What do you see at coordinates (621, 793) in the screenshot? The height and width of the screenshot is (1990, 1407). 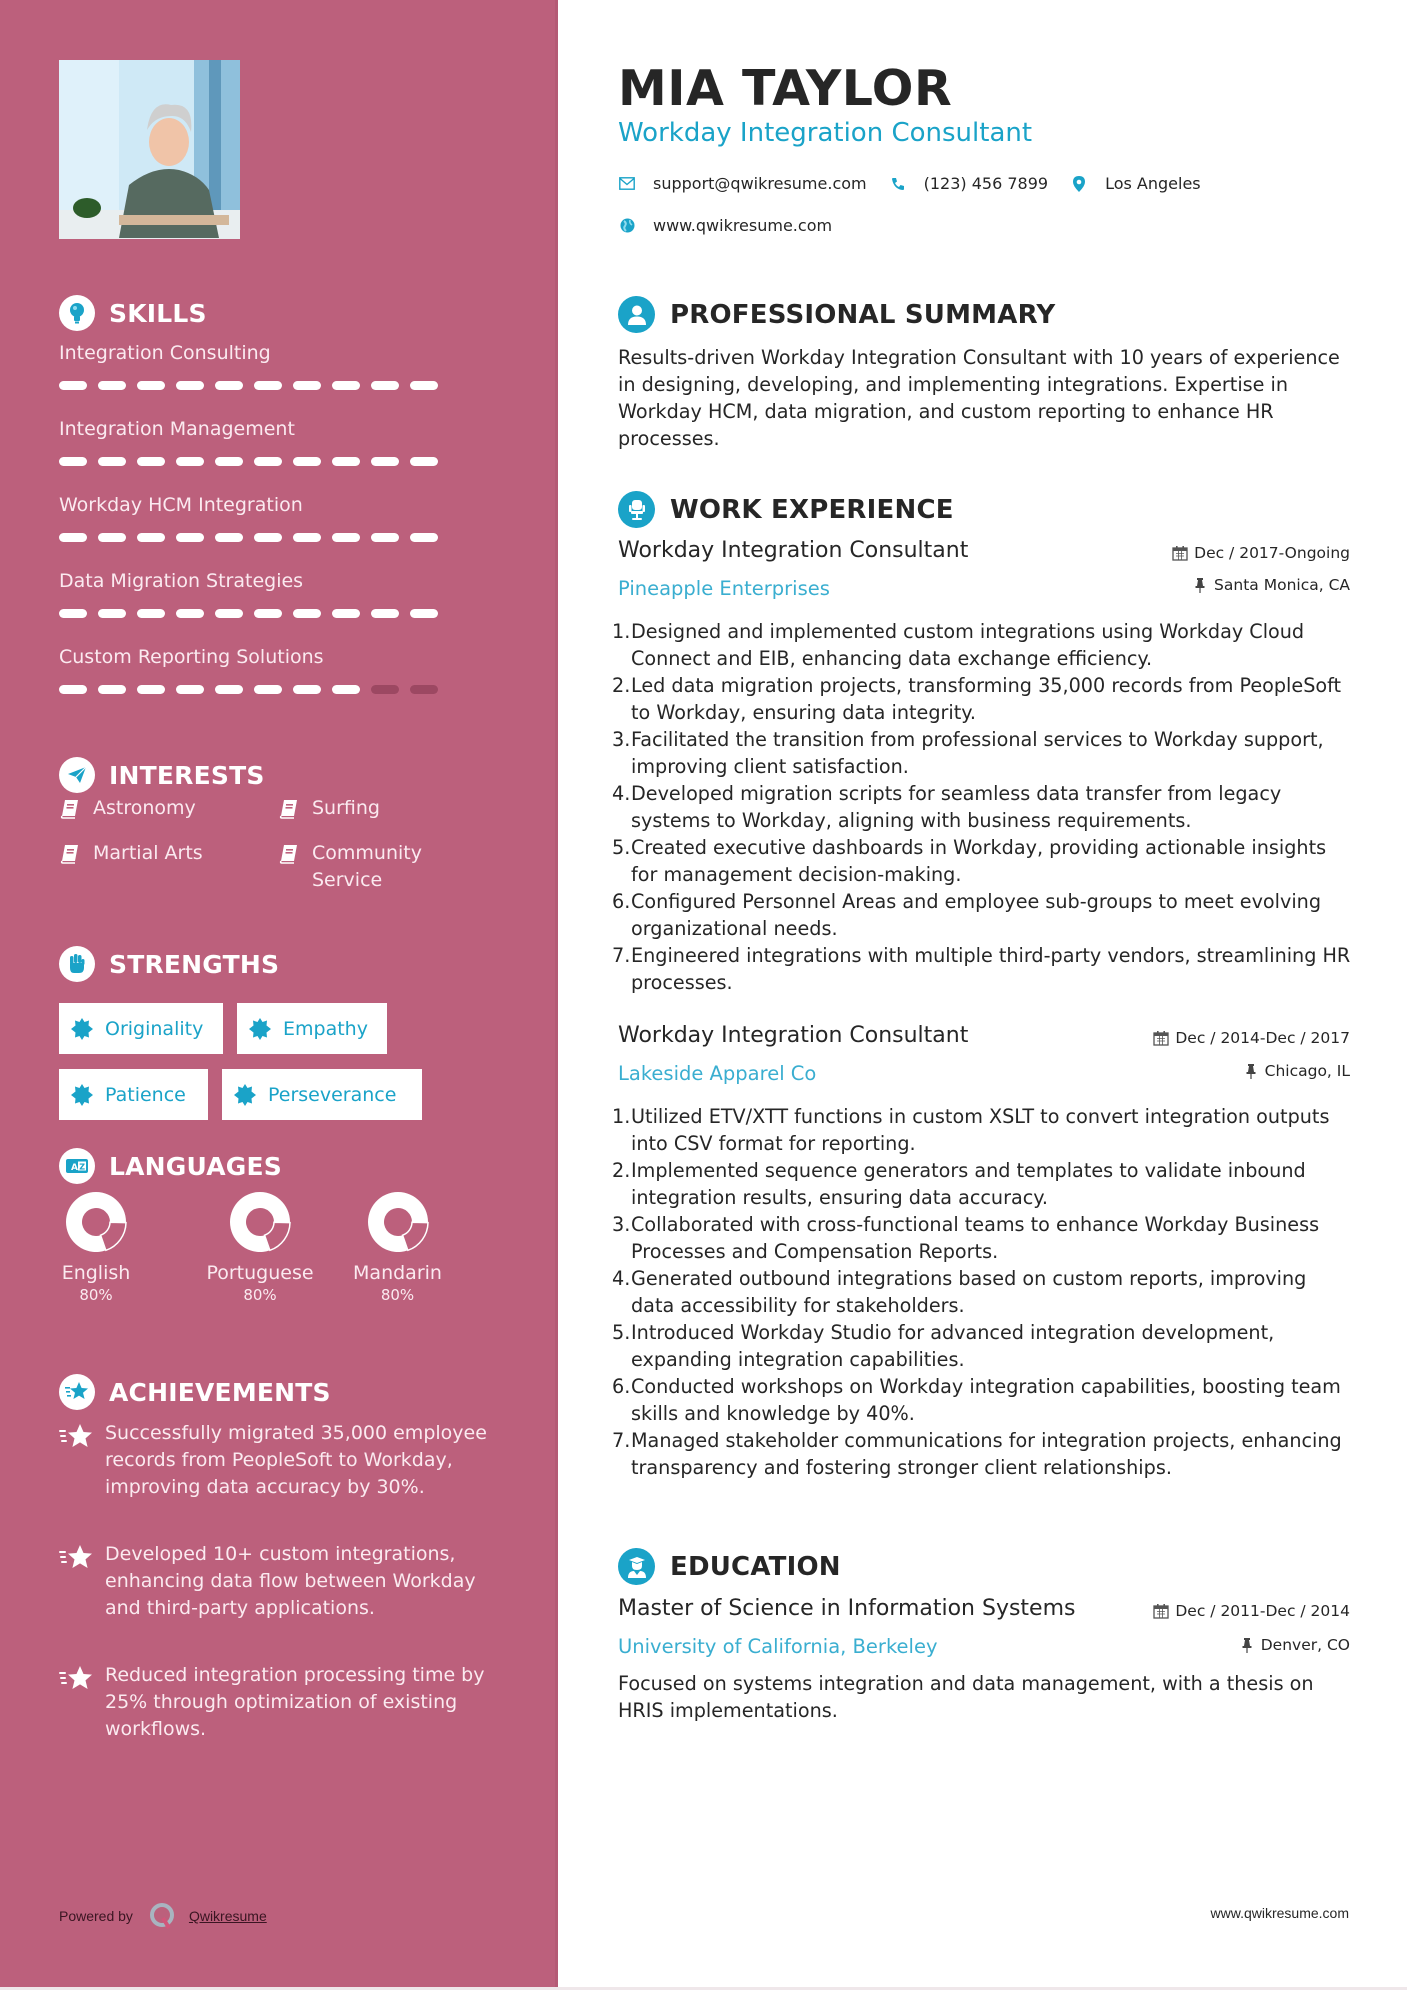 I see `bullet-number: 4.` at bounding box center [621, 793].